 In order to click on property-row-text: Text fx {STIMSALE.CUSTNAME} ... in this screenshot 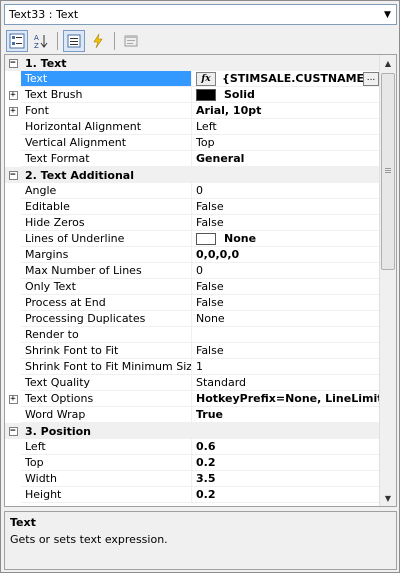, I will do `click(193, 79)`.